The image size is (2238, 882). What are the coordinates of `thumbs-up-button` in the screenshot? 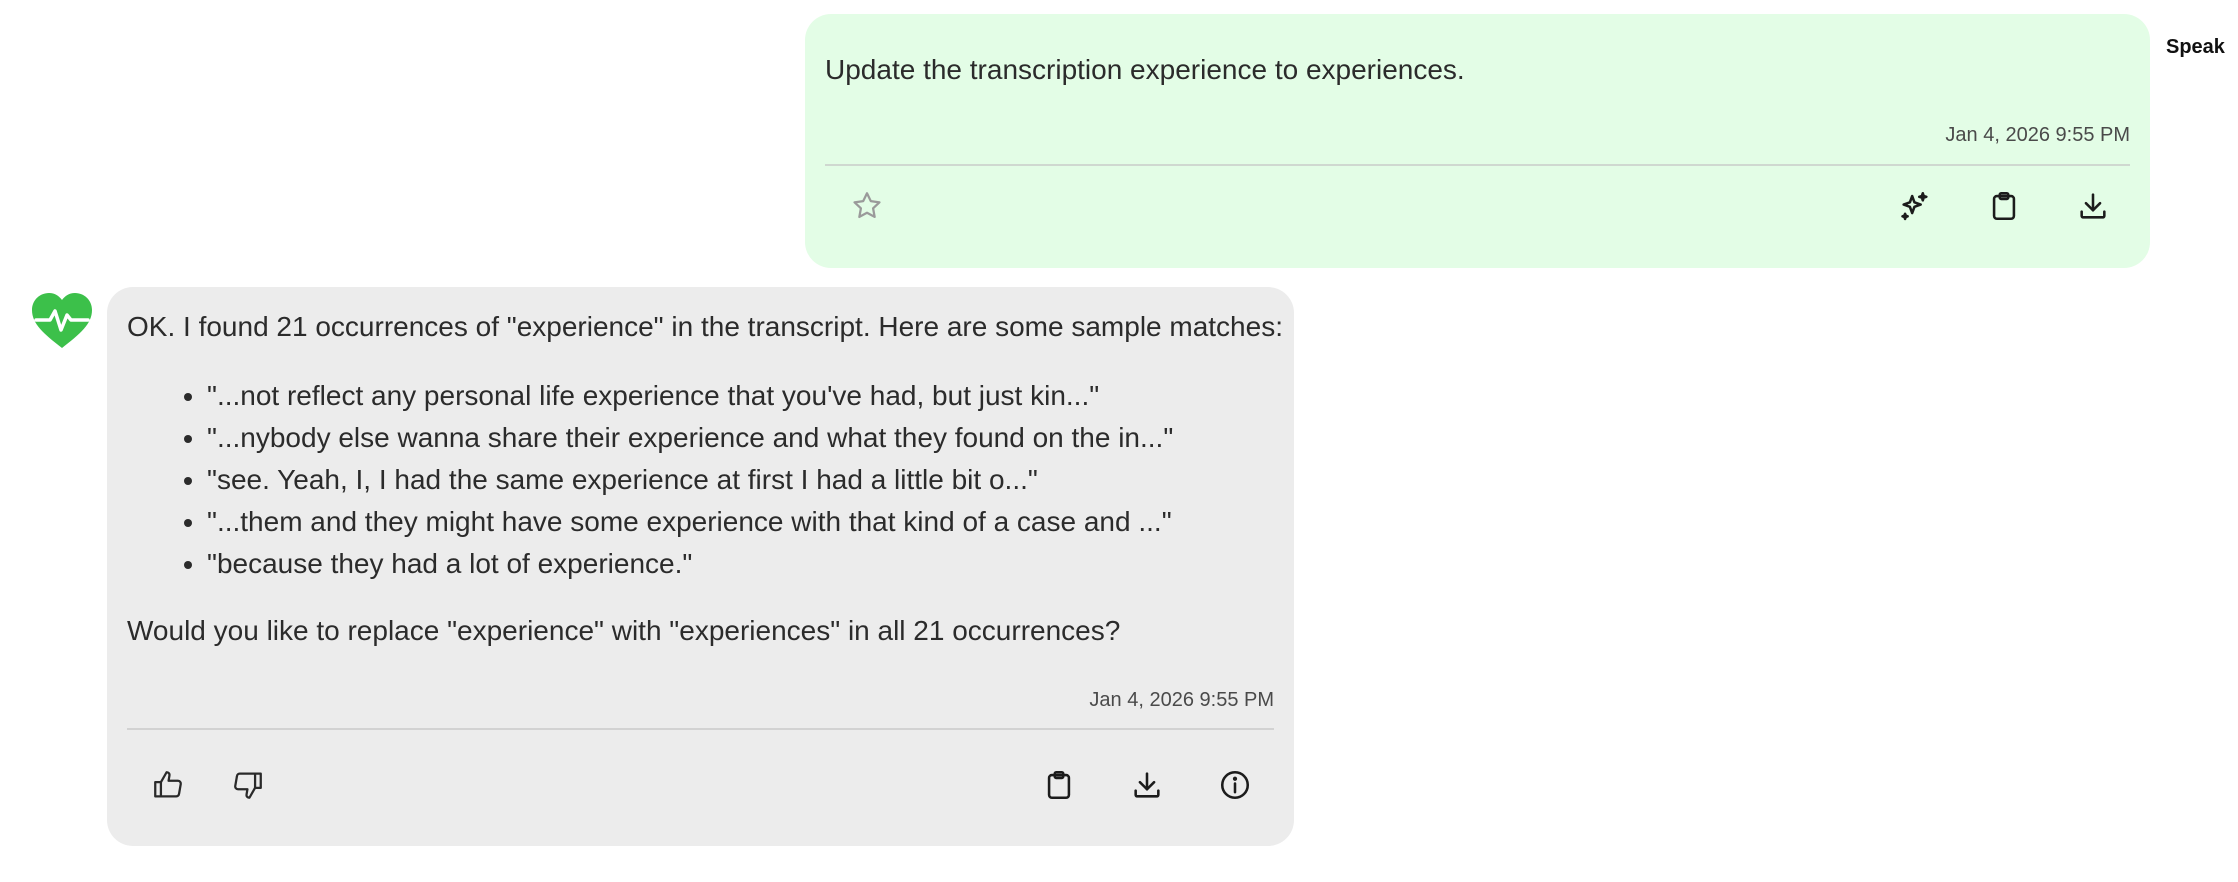 It's located at (168, 785).